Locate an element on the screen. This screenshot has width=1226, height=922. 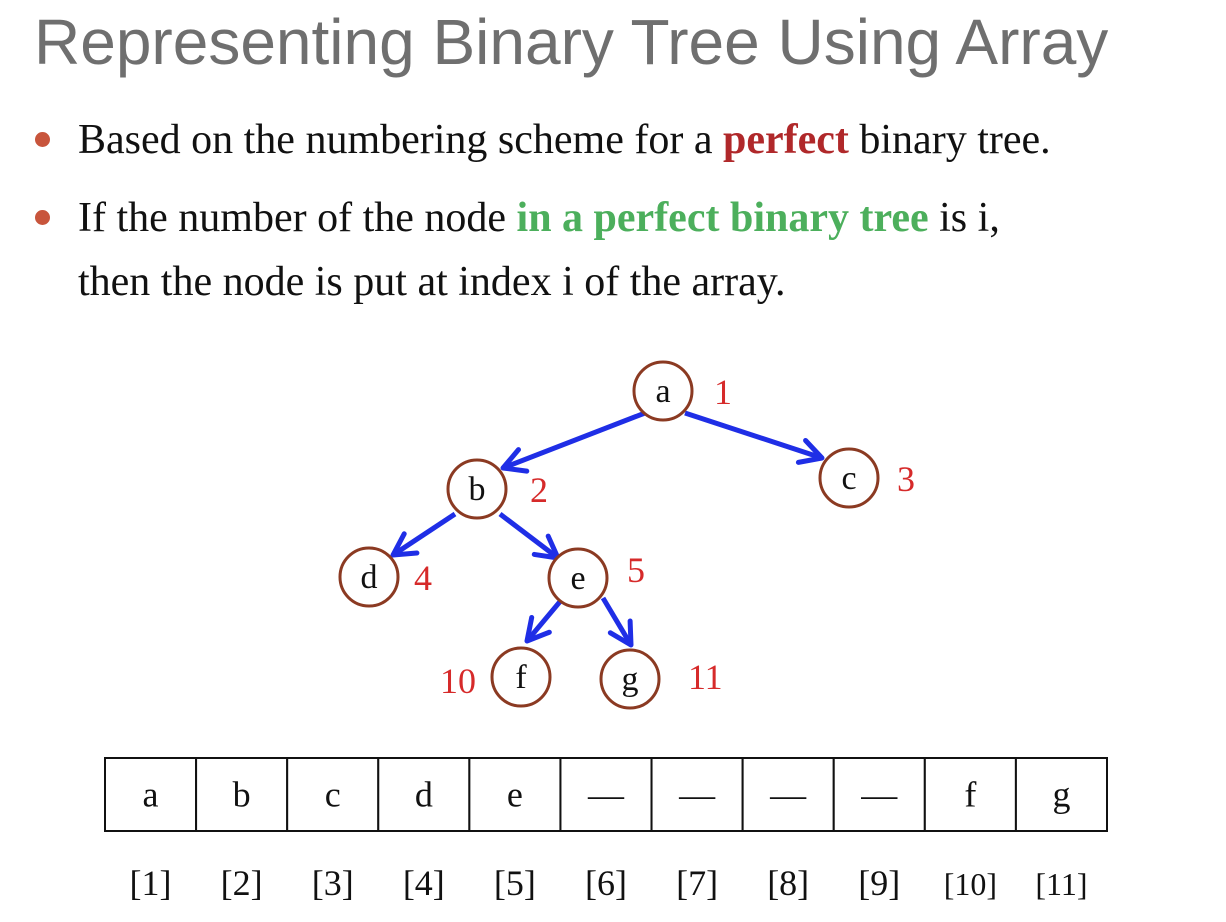
array-cells: a b c d e — — — — f g is located at coordinates (606, 794).